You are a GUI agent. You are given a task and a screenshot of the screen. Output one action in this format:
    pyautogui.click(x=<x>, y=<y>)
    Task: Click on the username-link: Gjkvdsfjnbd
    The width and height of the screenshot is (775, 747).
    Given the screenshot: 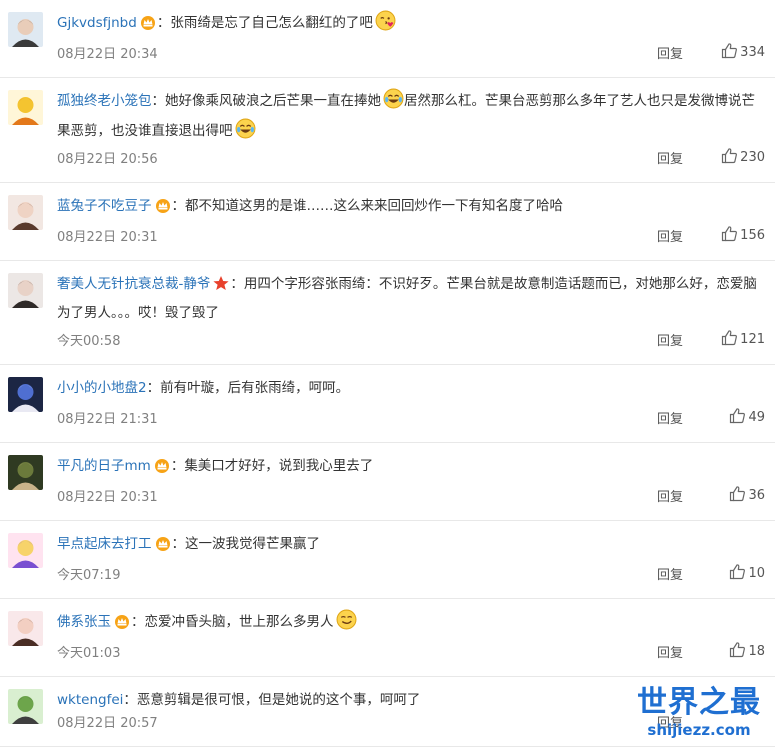 What is the action you would take?
    pyautogui.click(x=97, y=23)
    